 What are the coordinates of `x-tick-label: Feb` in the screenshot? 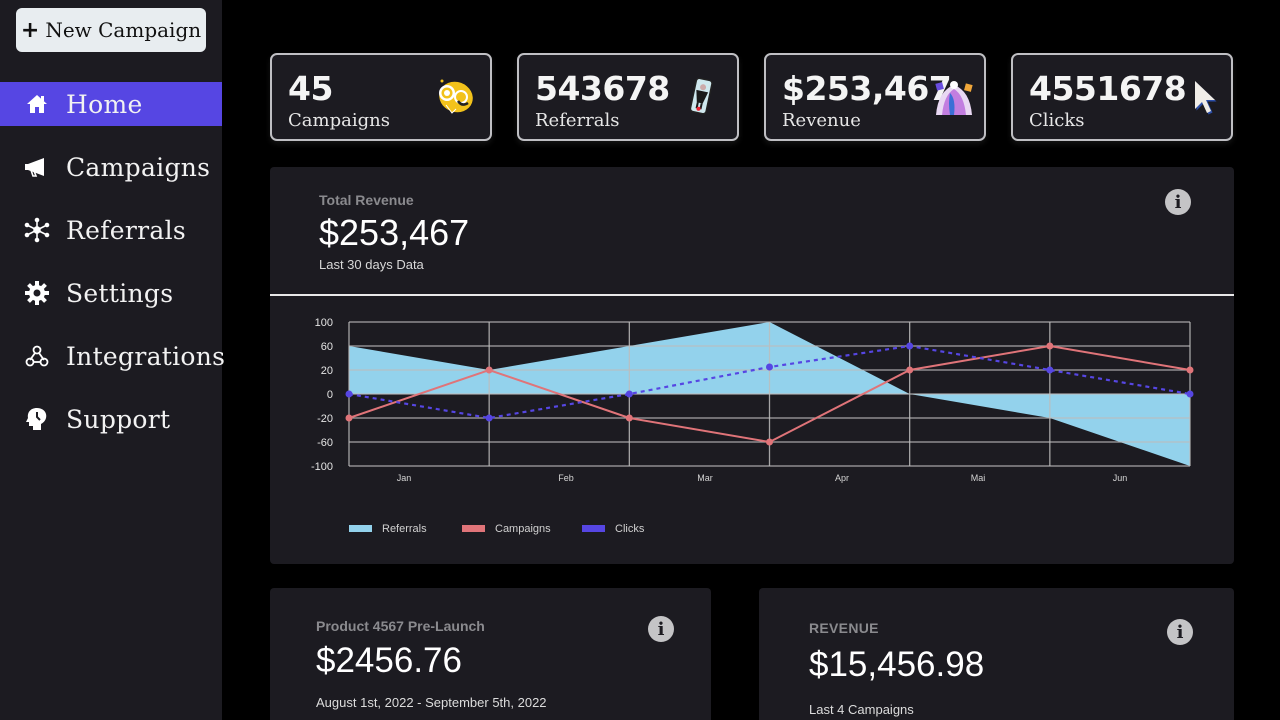 It's located at (566, 478).